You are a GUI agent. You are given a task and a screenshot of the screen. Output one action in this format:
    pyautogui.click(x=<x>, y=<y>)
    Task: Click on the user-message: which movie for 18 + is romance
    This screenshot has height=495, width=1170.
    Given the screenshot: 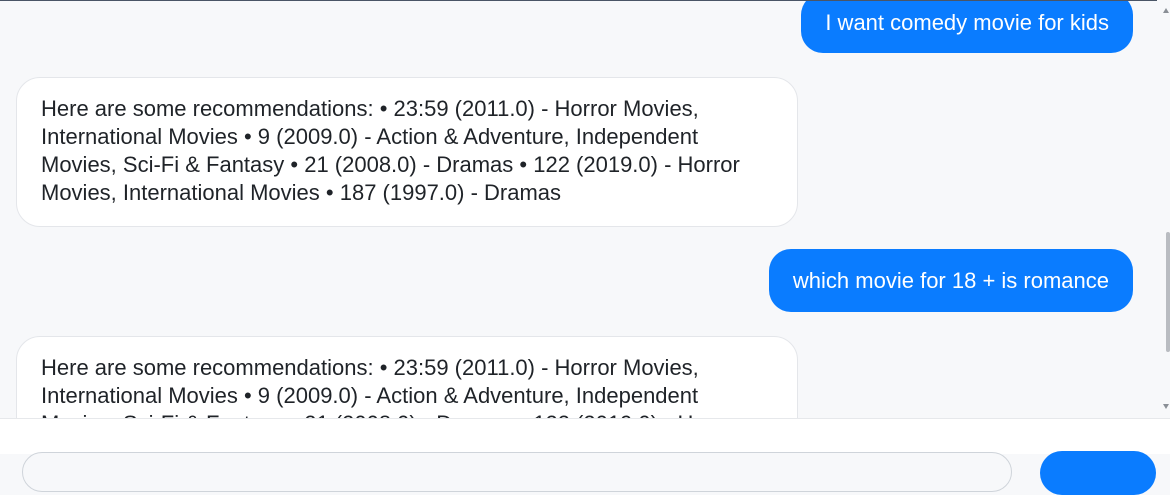 What is the action you would take?
    pyautogui.click(x=950, y=280)
    